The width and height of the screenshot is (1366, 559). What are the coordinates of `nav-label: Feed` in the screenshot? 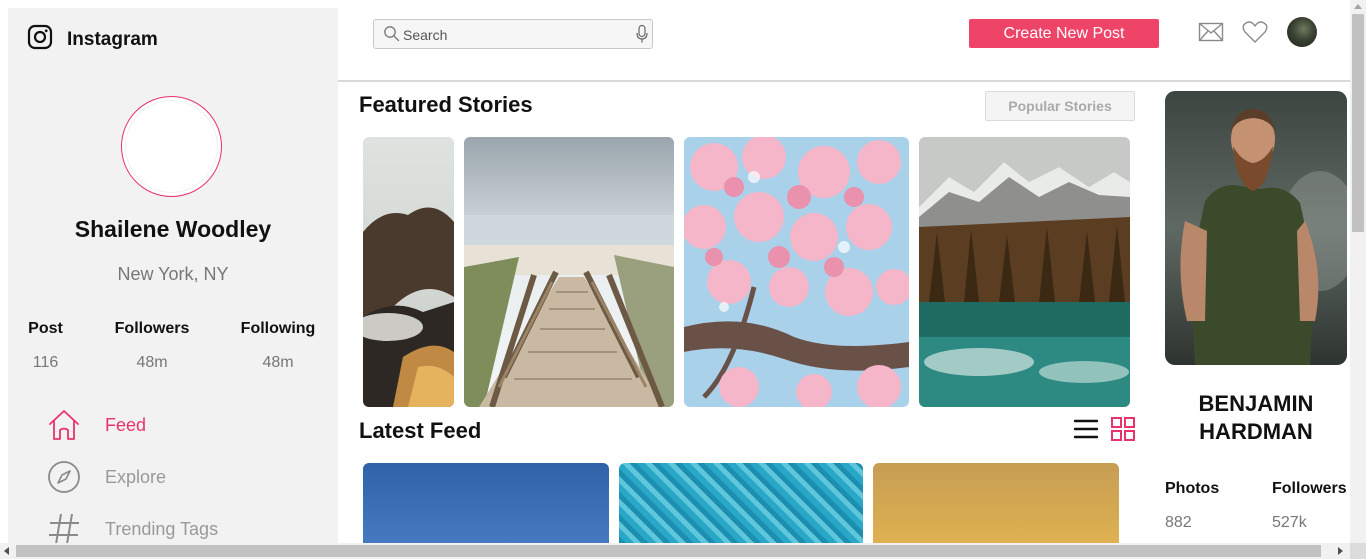 It's located at (126, 424).